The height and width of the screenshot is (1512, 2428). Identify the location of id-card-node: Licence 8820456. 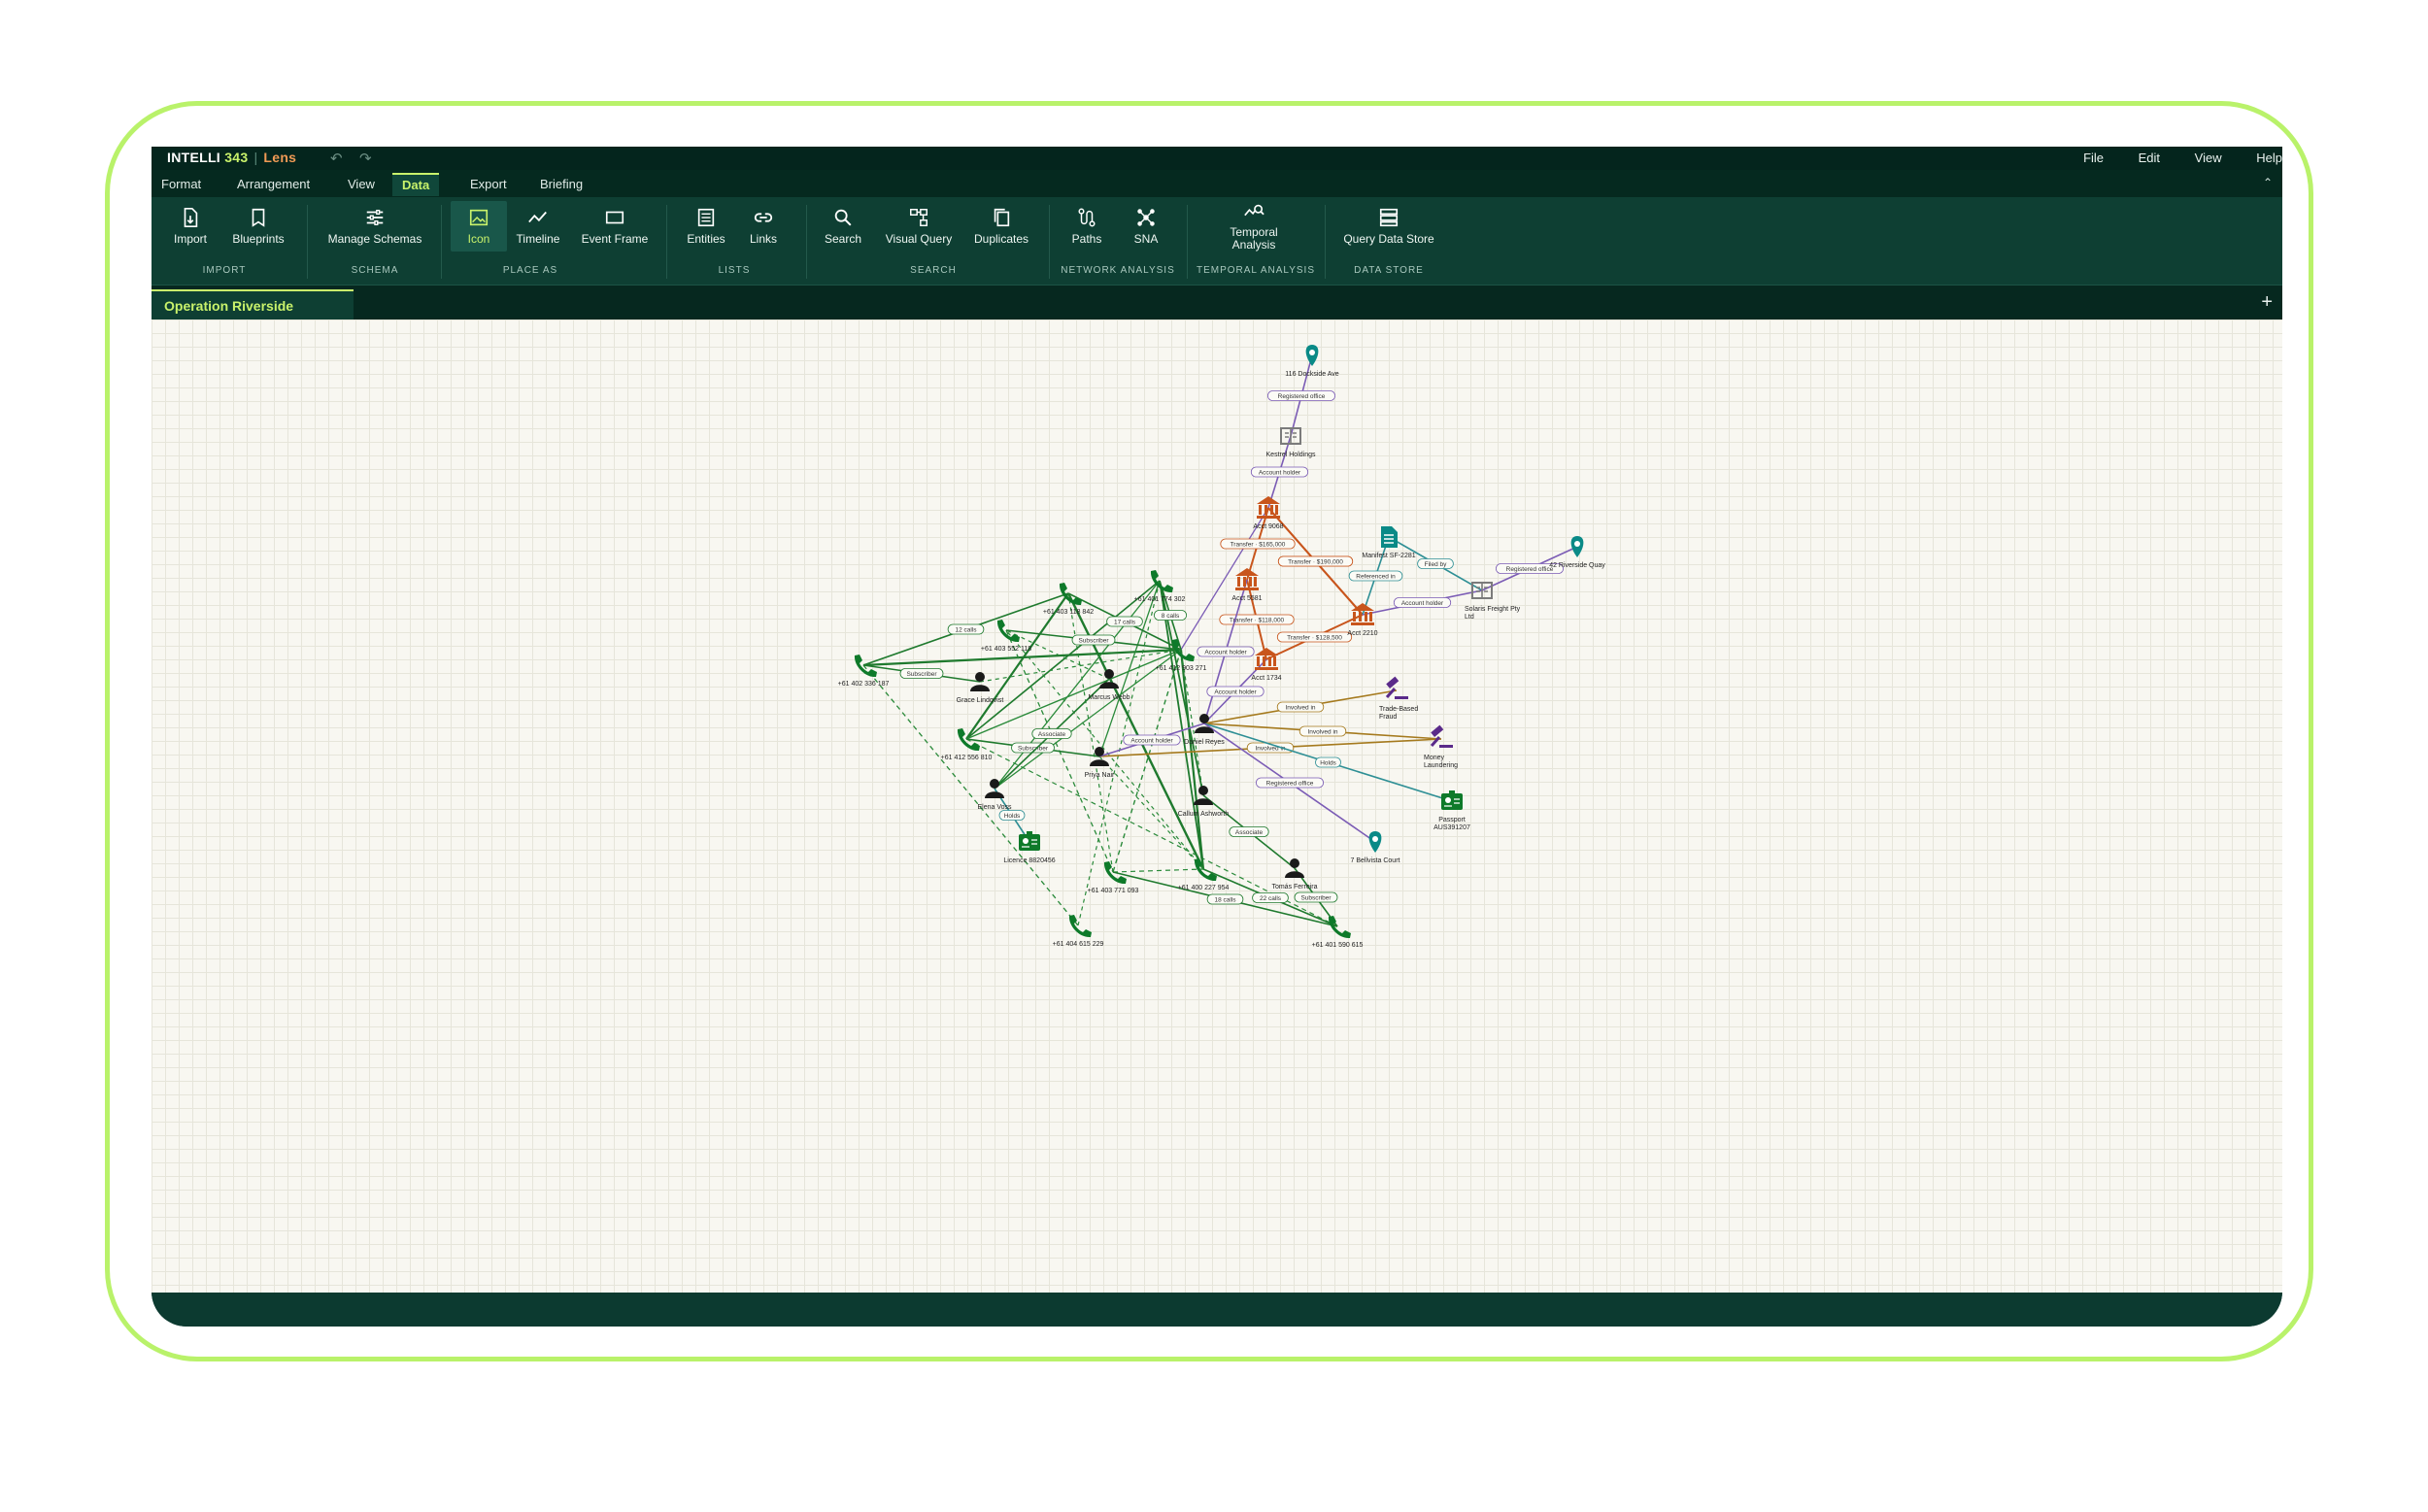
(1029, 847).